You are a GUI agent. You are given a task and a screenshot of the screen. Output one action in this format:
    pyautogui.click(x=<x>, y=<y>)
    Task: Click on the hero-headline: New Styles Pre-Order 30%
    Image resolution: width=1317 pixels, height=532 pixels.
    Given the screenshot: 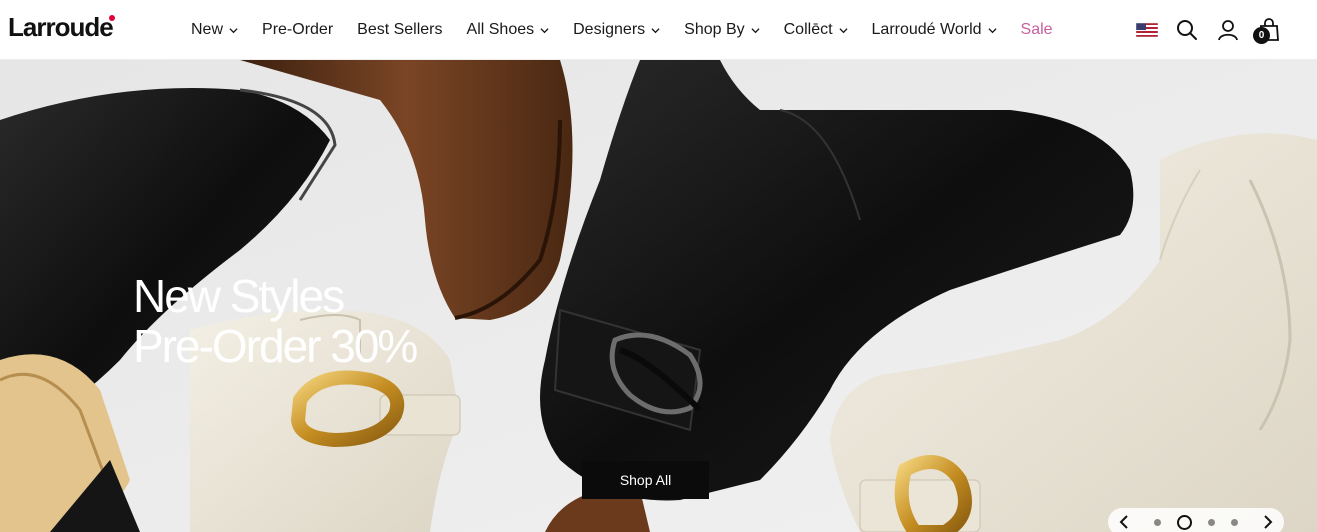 What is the action you would take?
    pyautogui.click(x=275, y=321)
    